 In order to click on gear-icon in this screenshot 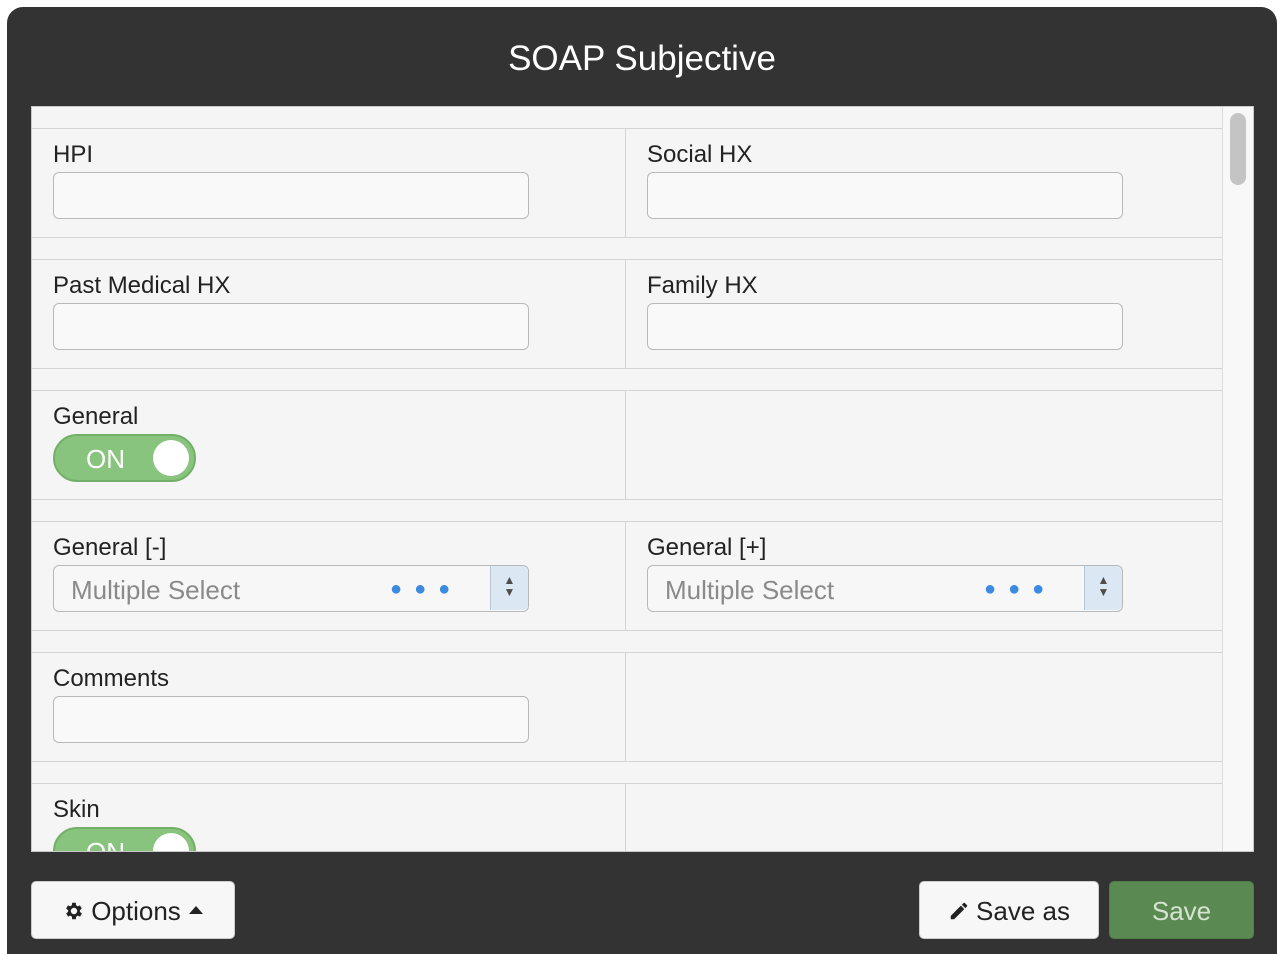, I will do `click(74, 911)`.